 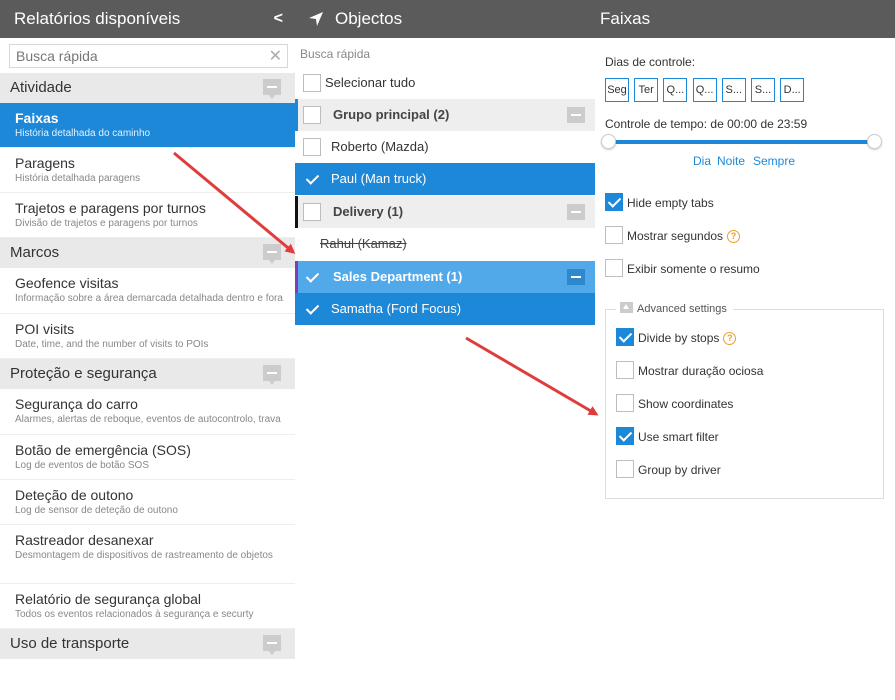 What do you see at coordinates (70, 643) in the screenshot?
I see `category-label: Uso de transporte` at bounding box center [70, 643].